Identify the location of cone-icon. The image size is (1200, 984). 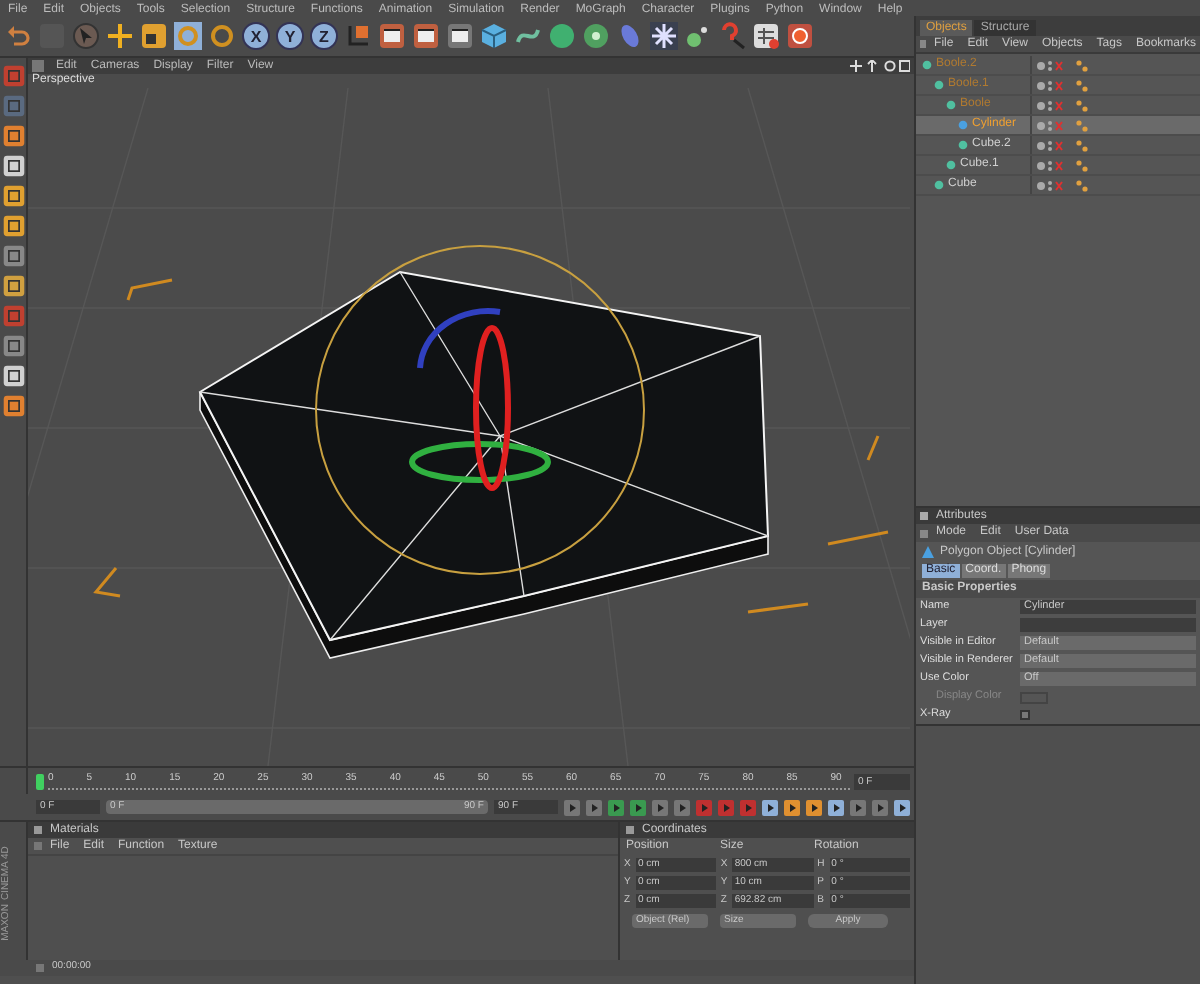
(928, 552).